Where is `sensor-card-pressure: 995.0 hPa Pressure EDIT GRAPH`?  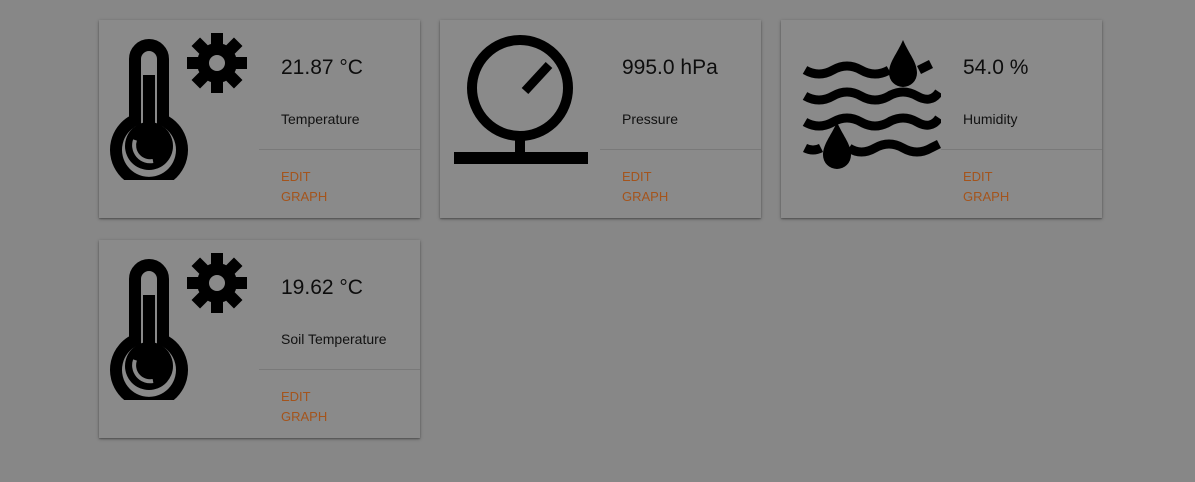 sensor-card-pressure: 995.0 hPa Pressure EDIT GRAPH is located at coordinates (600, 119).